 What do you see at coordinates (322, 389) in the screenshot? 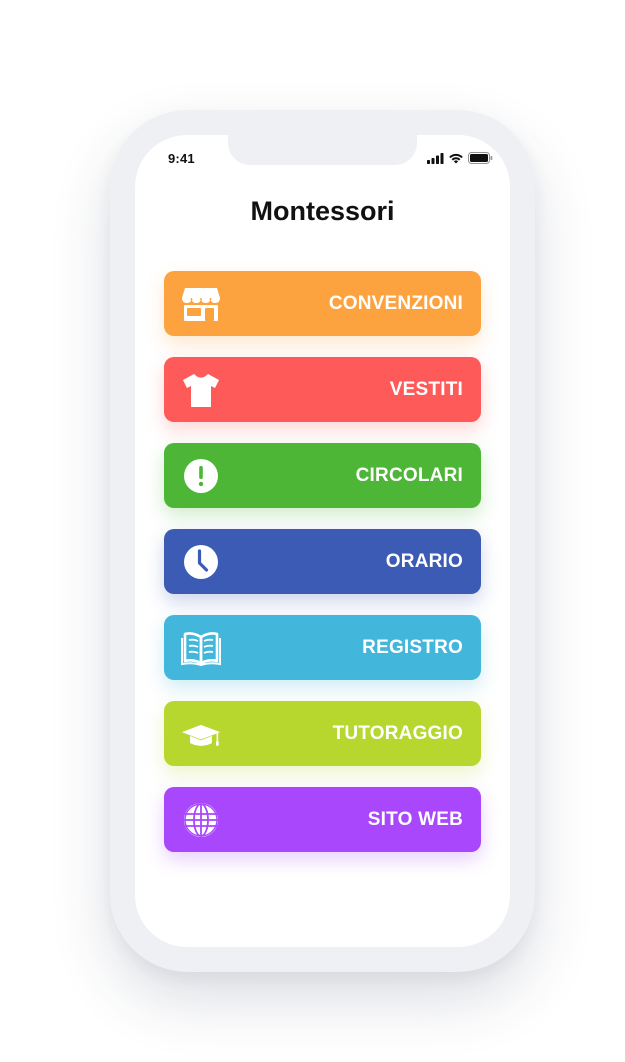
I see `menu-item-vestiti: VESTITI` at bounding box center [322, 389].